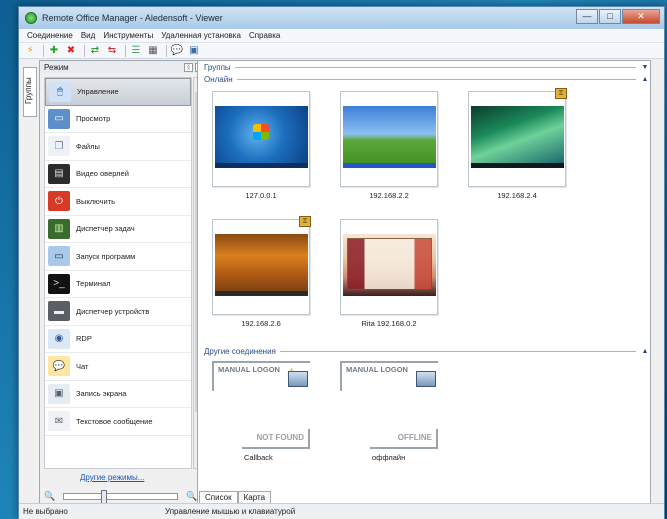  What do you see at coordinates (59, 173) in the screenshot?
I see `film-icon: ▤` at bounding box center [59, 173].